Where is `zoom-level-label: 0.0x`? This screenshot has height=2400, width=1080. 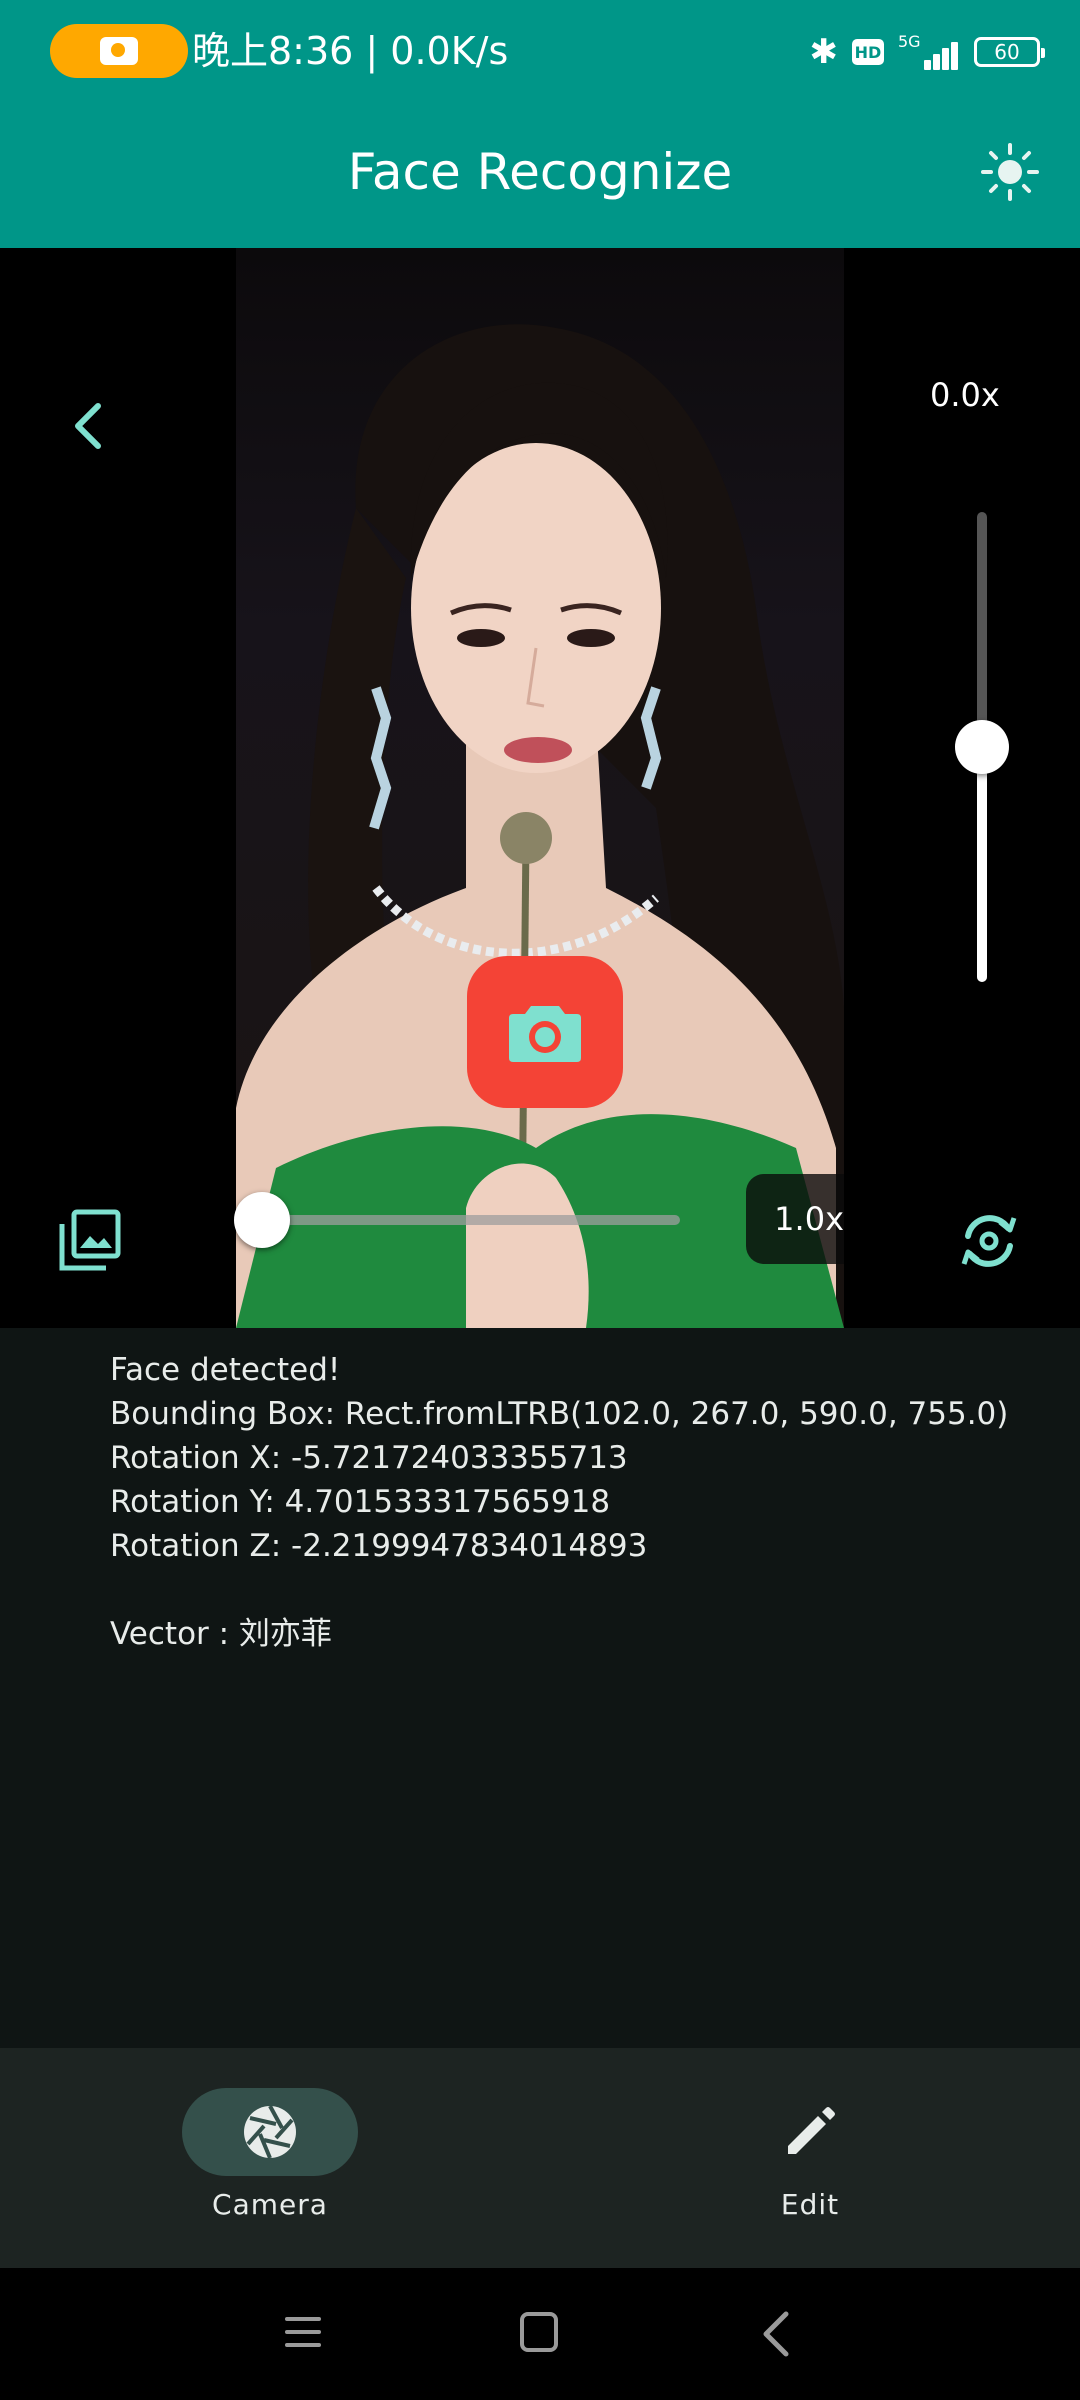 zoom-level-label: 0.0x is located at coordinates (965, 395).